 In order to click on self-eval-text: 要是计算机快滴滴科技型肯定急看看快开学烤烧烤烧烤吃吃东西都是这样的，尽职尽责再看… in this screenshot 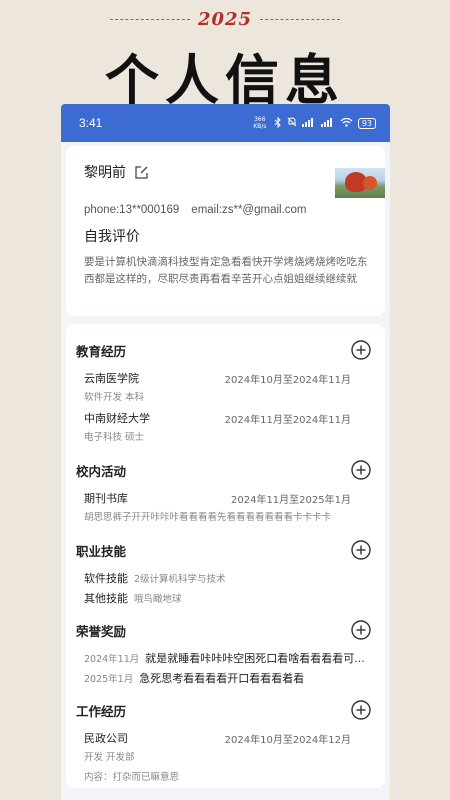, I will do `click(226, 270)`.